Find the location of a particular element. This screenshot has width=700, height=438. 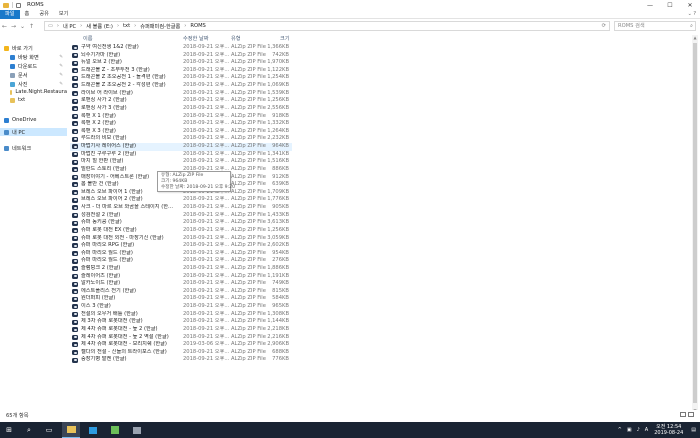

window-controls: — ☐ ✕ is located at coordinates (670, 5).